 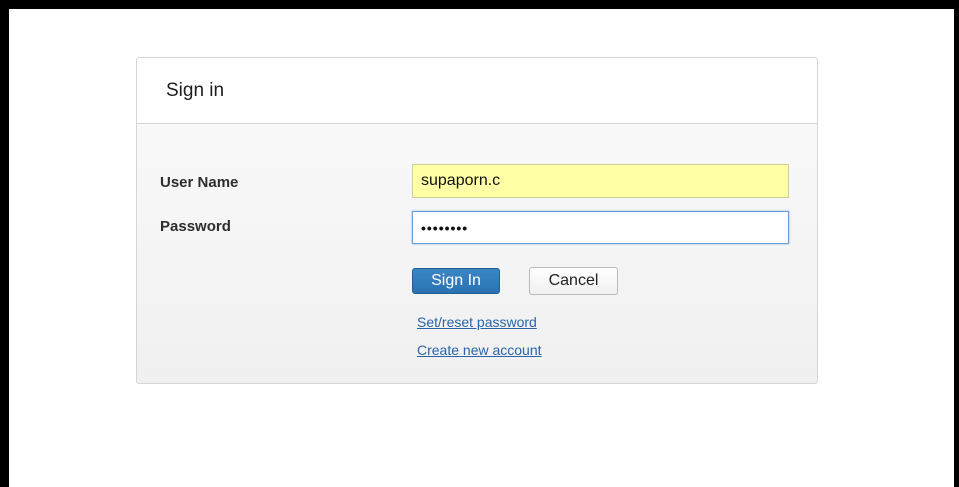 What do you see at coordinates (477, 91) in the screenshot?
I see `panel-header: Sign in` at bounding box center [477, 91].